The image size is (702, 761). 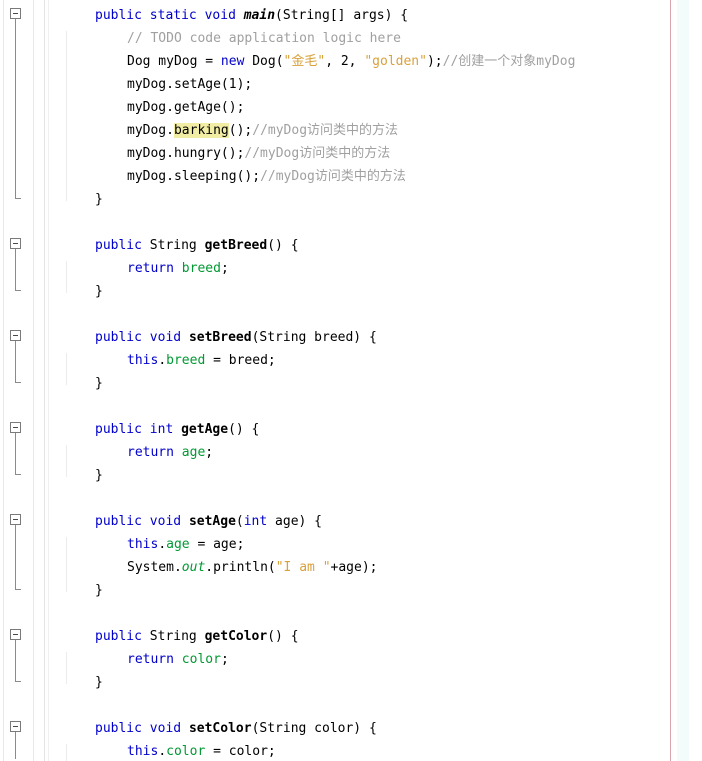 I want to click on code-token: return, so click(x=150, y=268).